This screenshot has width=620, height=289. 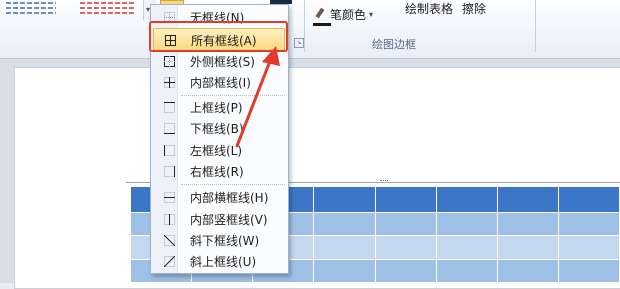 I want to click on annotation-arrow-icon, so click(x=257, y=97).